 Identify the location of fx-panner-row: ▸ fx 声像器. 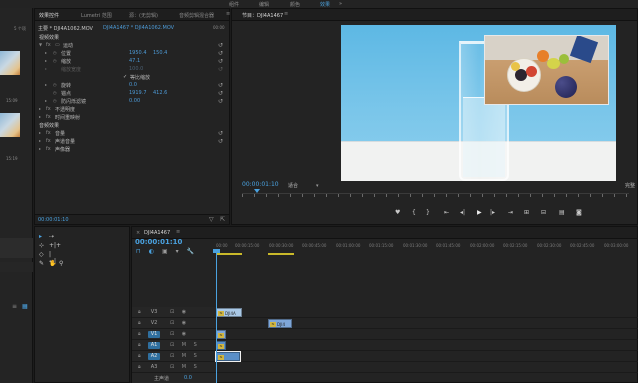
(132, 150).